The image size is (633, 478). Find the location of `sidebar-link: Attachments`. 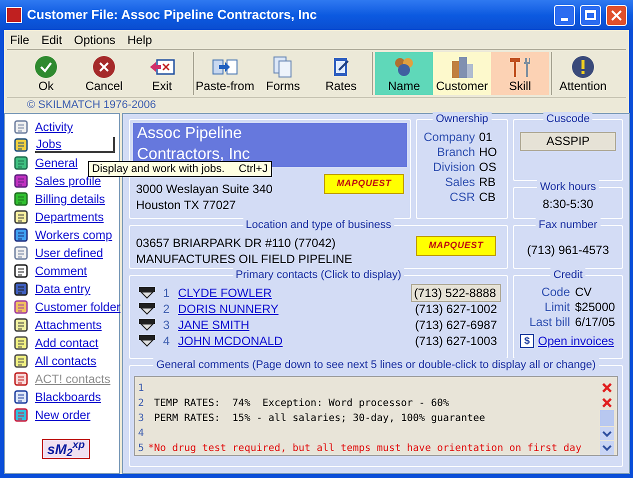

sidebar-link: Attachments is located at coordinates (68, 325).